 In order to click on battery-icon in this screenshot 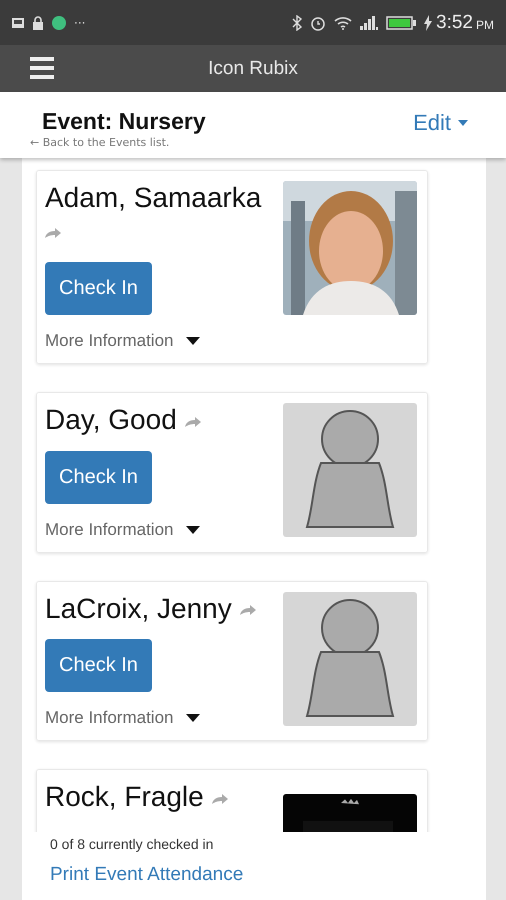, I will do `click(401, 23)`.